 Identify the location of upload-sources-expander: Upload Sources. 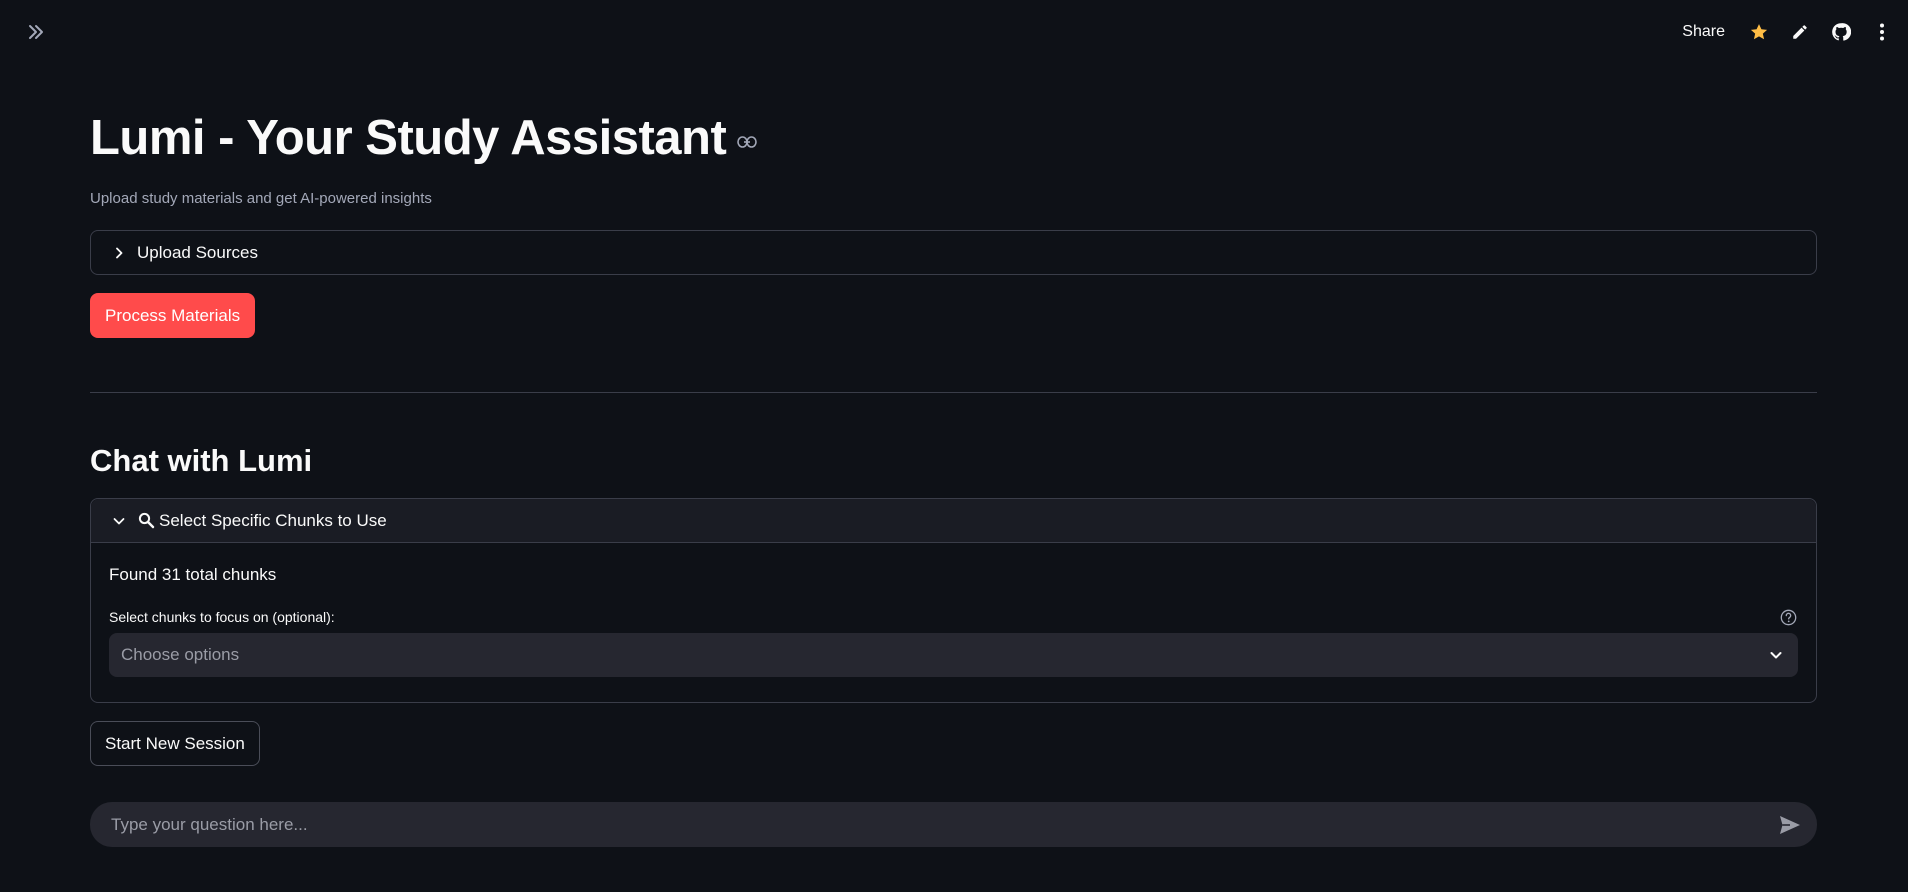
(953, 252).